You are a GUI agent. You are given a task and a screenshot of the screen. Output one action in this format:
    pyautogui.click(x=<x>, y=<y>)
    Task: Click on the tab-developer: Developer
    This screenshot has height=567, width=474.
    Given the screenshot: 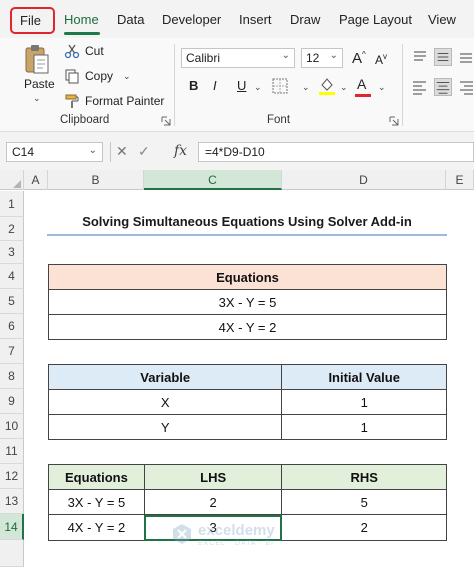 What is the action you would take?
    pyautogui.click(x=191, y=19)
    